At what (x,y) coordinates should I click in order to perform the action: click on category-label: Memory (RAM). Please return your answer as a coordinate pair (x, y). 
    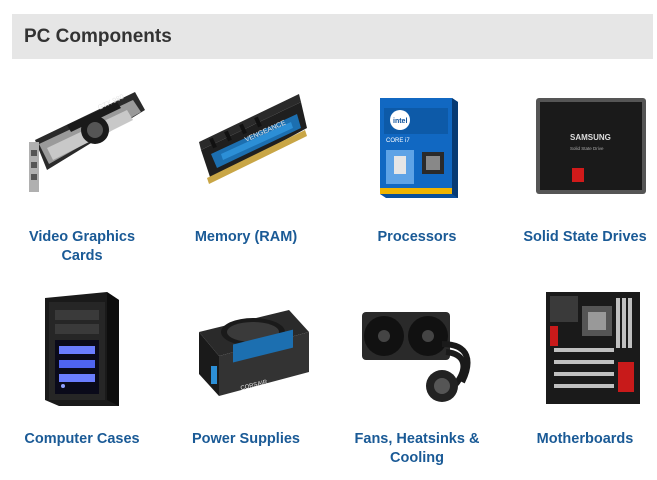
    Looking at the image, I should click on (246, 237).